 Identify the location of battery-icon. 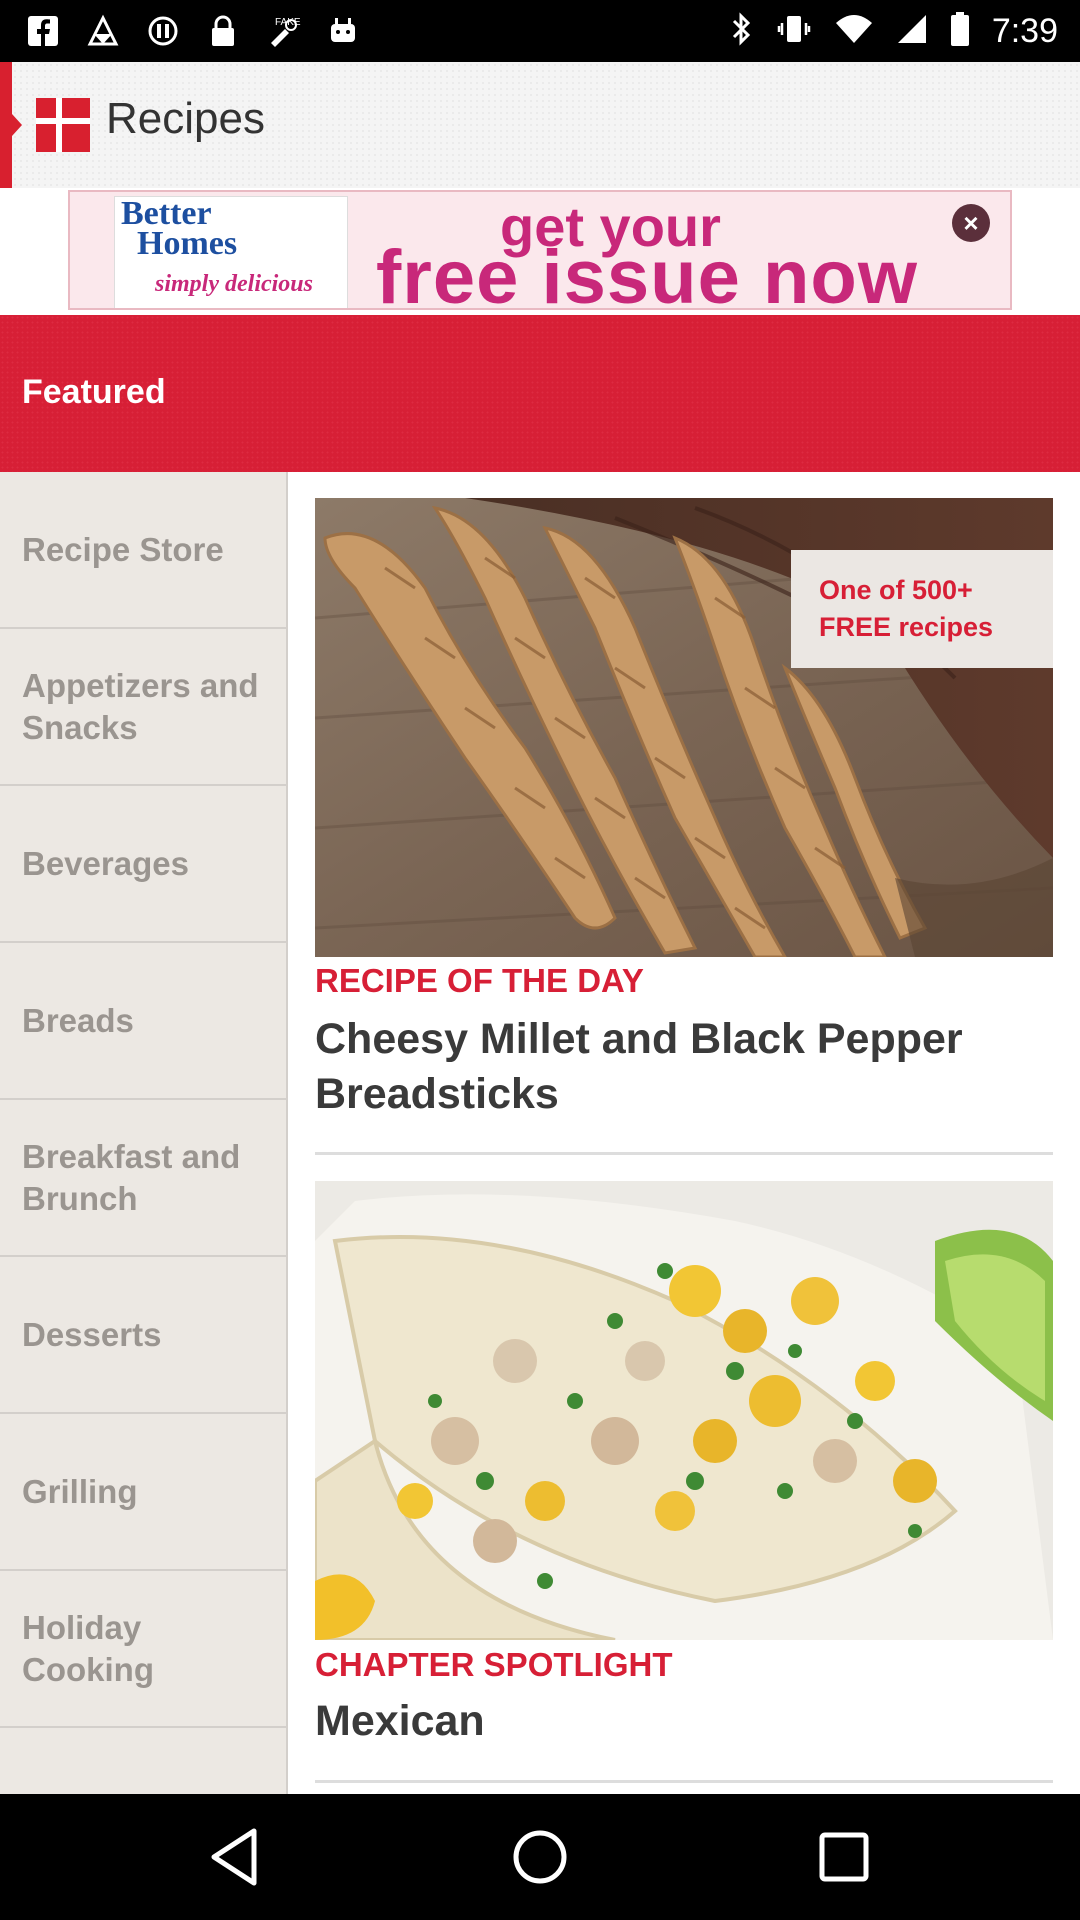
(960, 31).